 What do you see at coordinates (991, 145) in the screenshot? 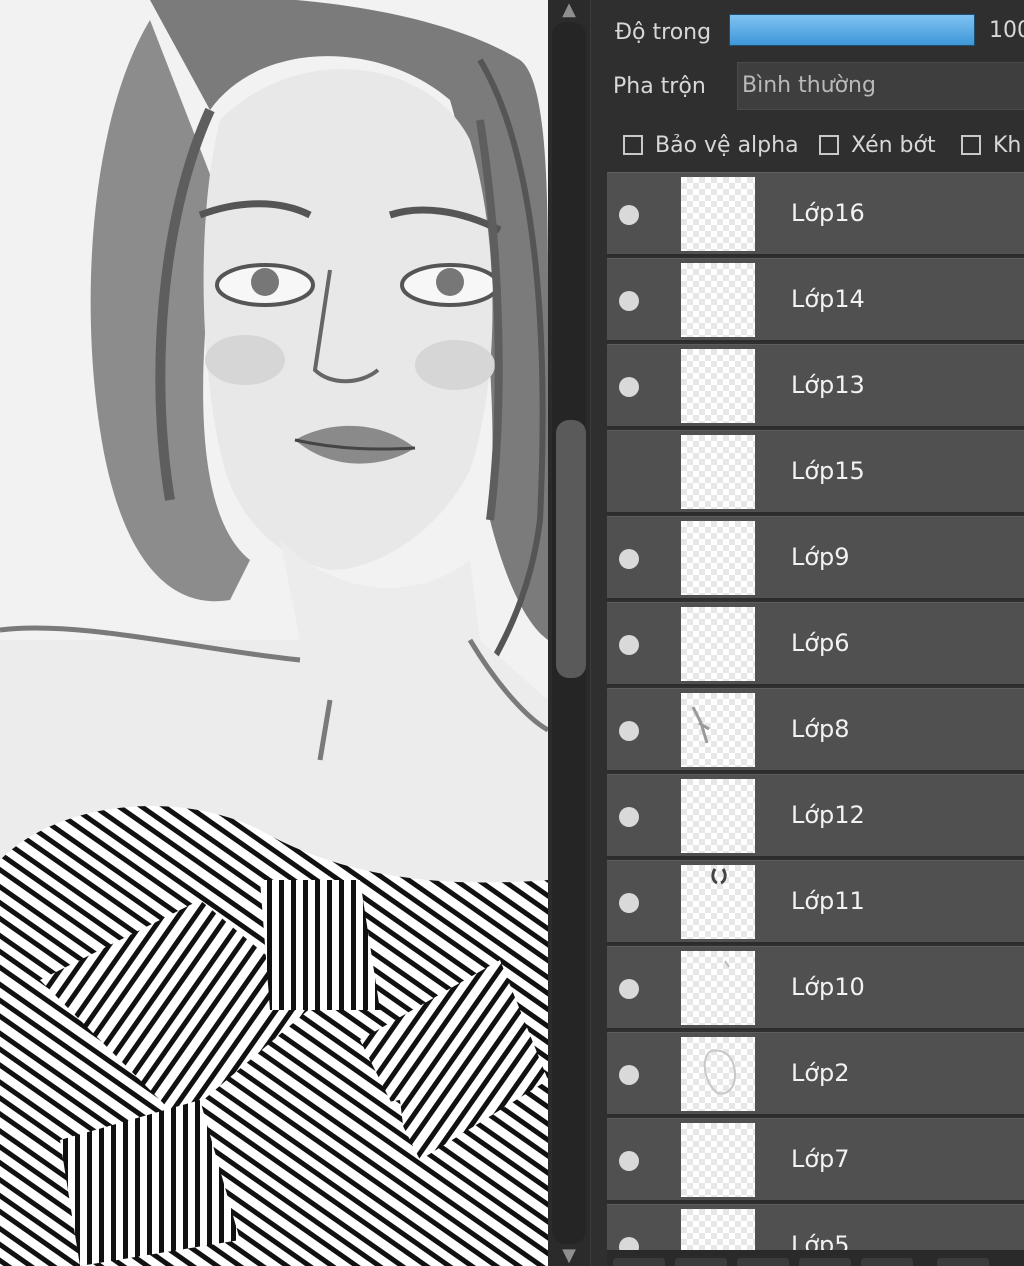
I see `lock-checkbox: Kh` at bounding box center [991, 145].